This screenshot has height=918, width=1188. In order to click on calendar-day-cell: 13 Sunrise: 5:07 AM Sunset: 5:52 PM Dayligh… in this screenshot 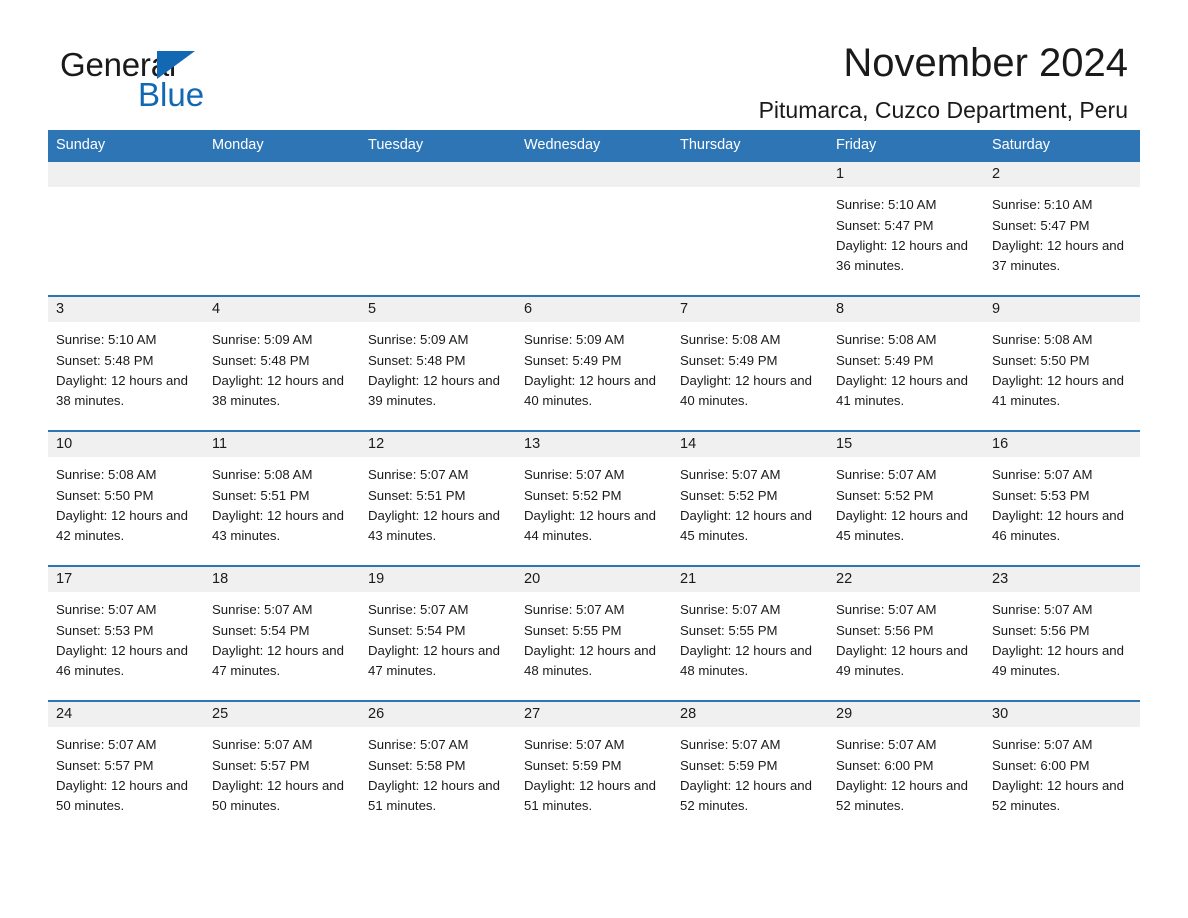, I will do `click(594, 499)`.